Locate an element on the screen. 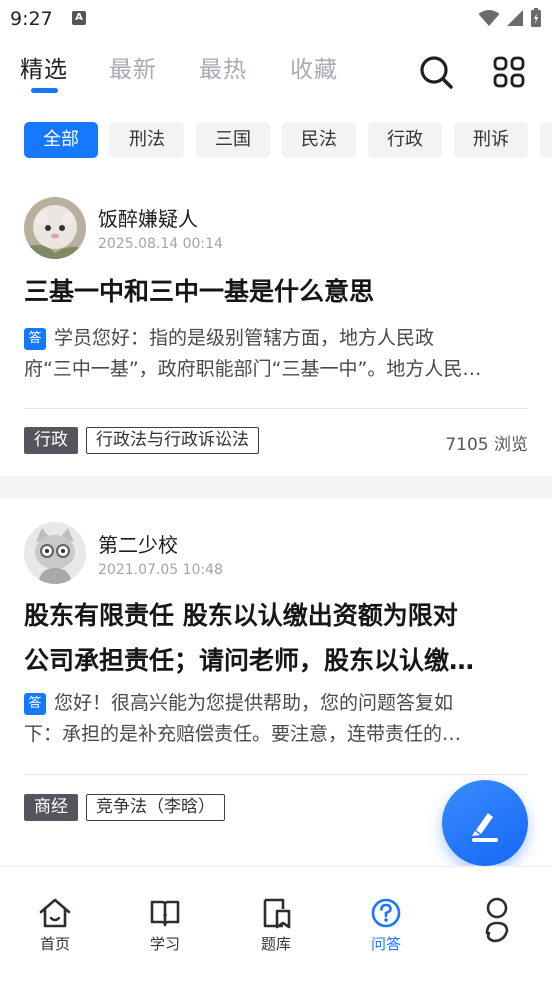  chip-sanguo: 三国 is located at coordinates (233, 140).